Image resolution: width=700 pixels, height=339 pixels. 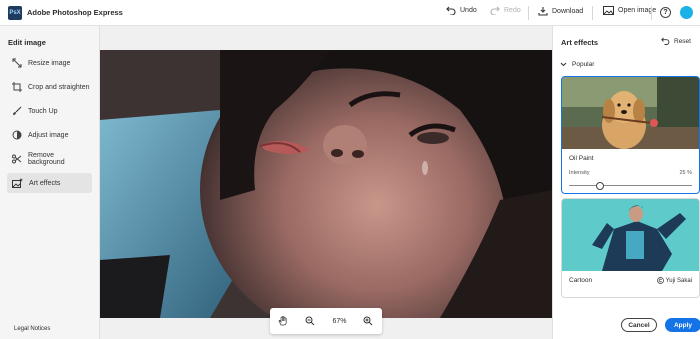 What do you see at coordinates (630, 173) in the screenshot?
I see `intensity-row: Intensity 25 %` at bounding box center [630, 173].